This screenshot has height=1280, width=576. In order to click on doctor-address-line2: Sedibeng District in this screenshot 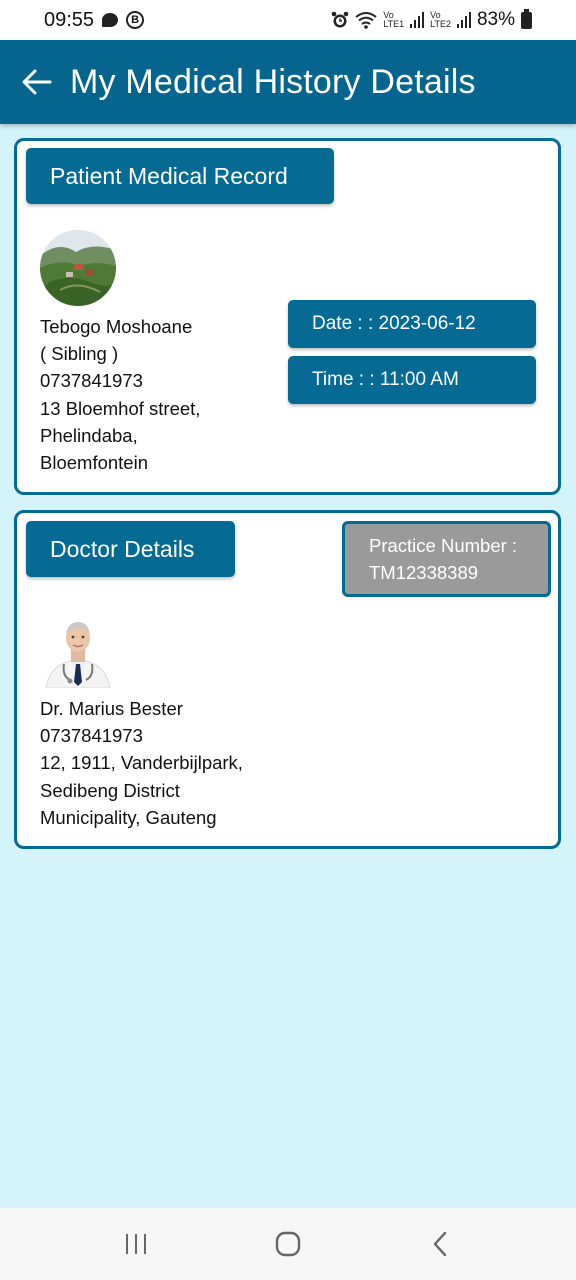, I will do `click(110, 790)`.